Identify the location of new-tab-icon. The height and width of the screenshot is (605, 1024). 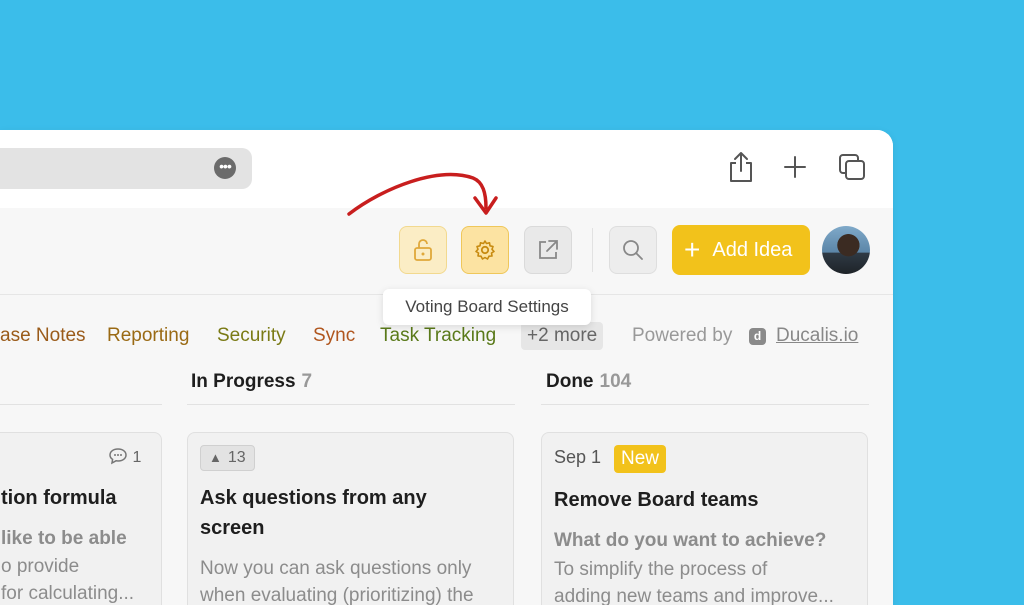
(795, 167).